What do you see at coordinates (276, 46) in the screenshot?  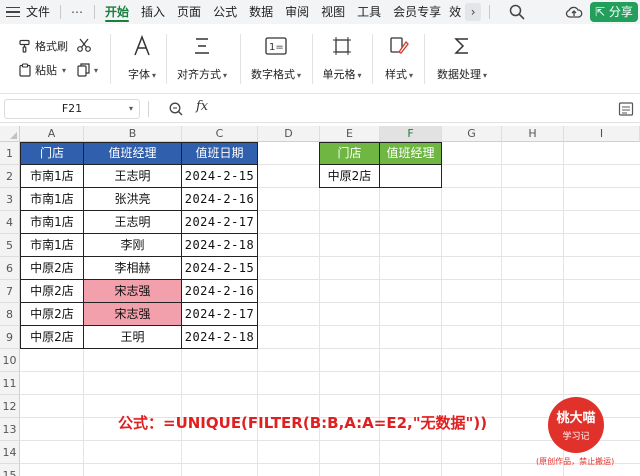 I see `number-format-icon: 1=` at bounding box center [276, 46].